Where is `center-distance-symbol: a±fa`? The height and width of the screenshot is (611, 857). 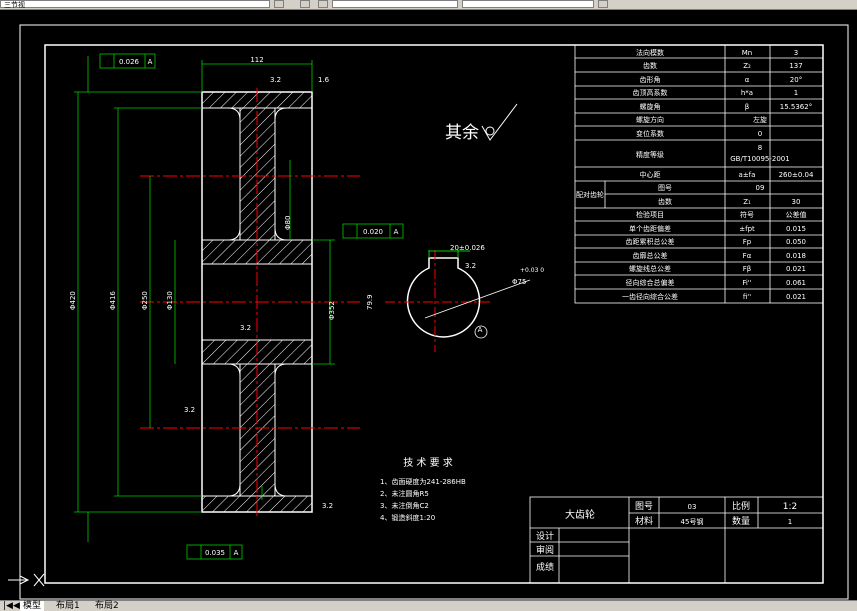 center-distance-symbol: a±fa is located at coordinates (747, 175).